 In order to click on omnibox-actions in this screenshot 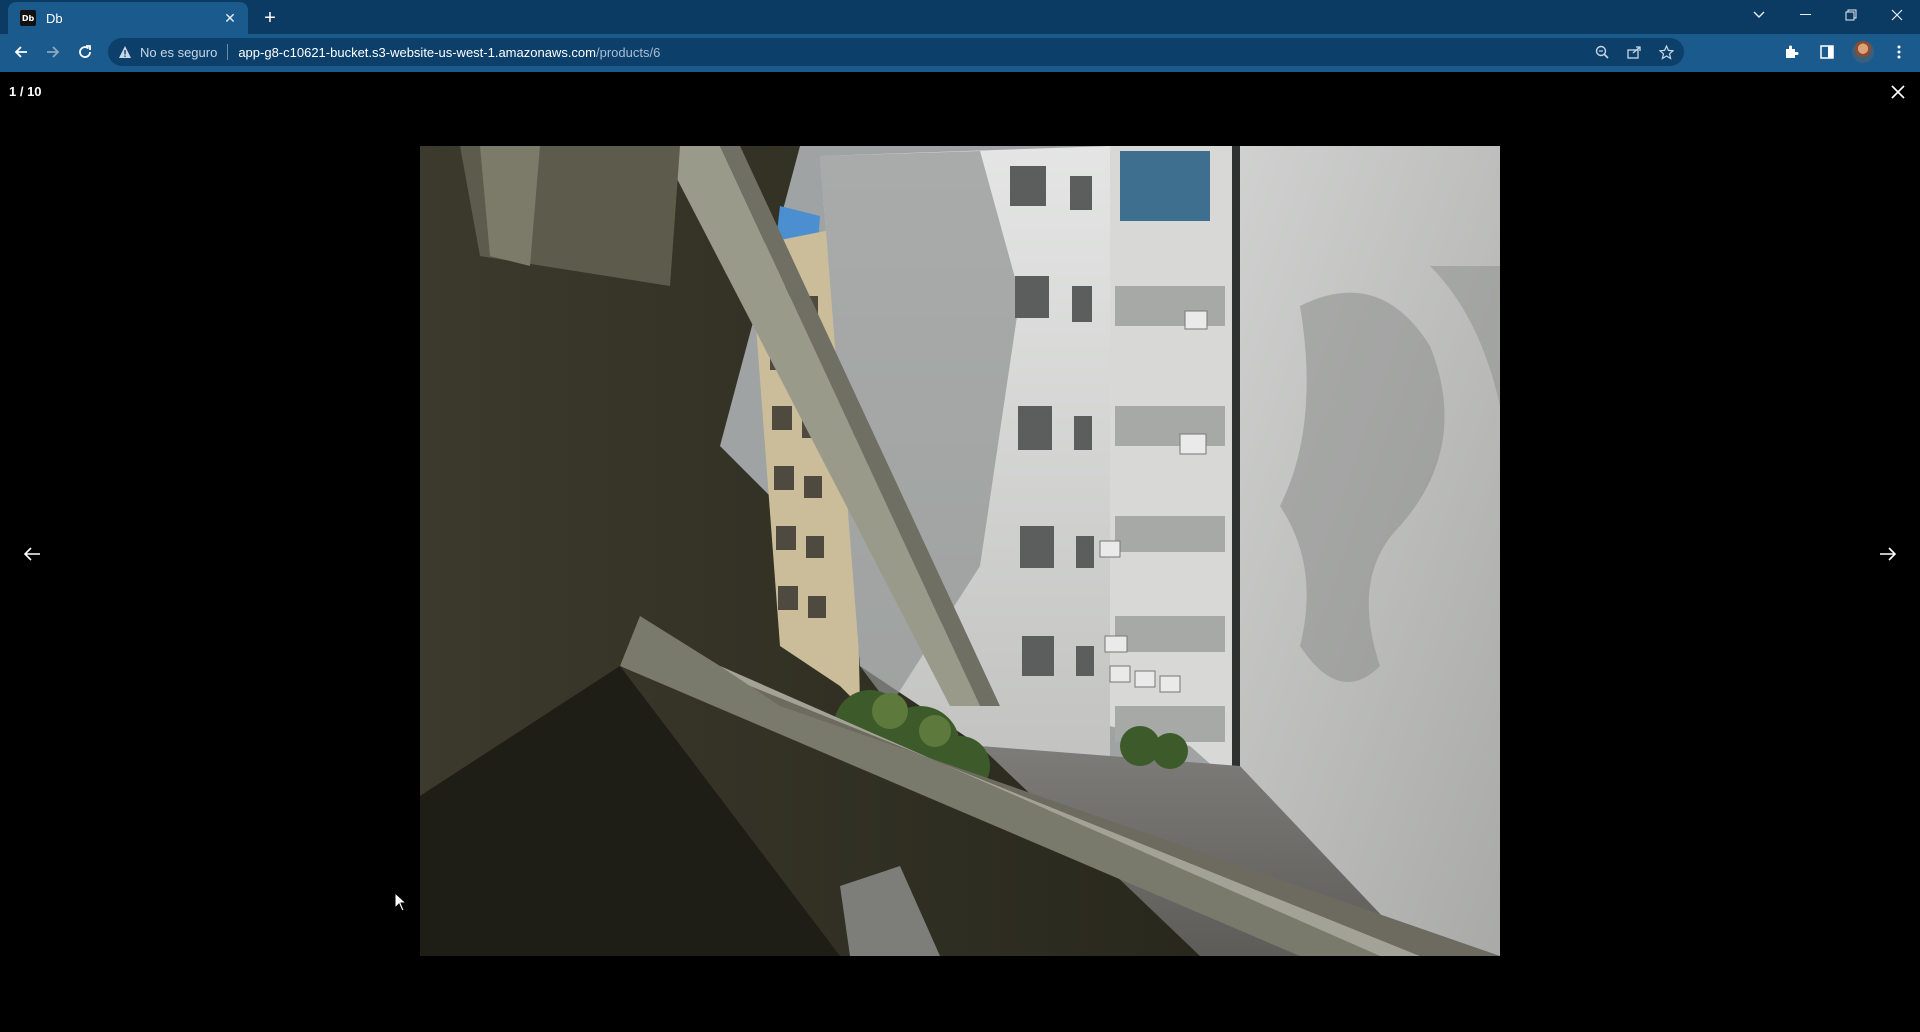, I will do `click(1634, 52)`.